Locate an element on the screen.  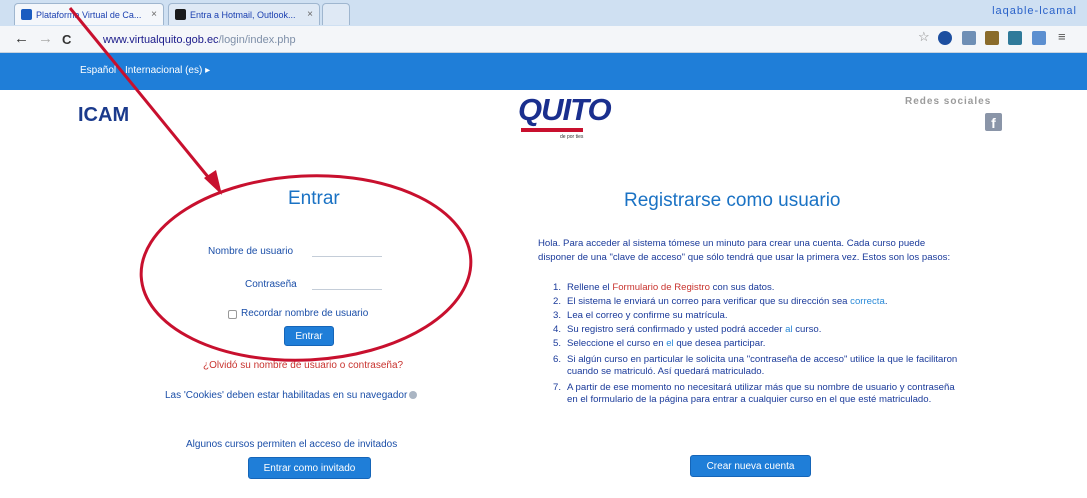
logo-underline is located at coordinates (552, 130).